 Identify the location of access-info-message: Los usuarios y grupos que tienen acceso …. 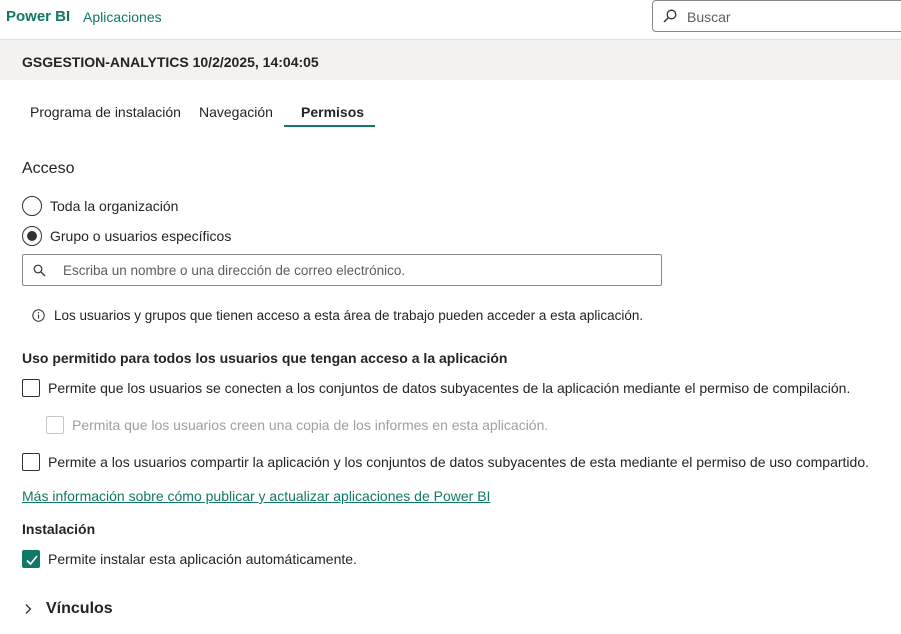
(337, 315).